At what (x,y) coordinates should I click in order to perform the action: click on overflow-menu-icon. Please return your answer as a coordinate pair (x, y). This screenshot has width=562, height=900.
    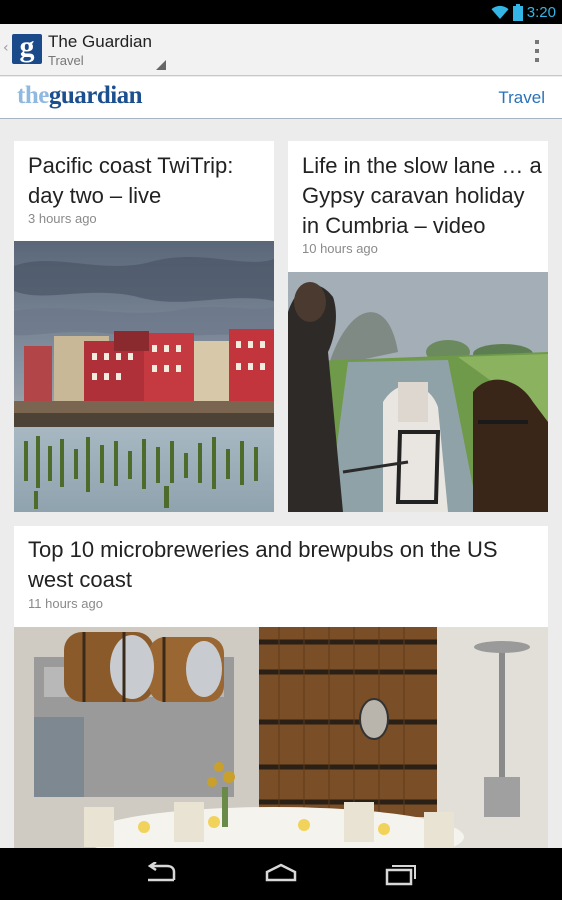
    Looking at the image, I should click on (537, 51).